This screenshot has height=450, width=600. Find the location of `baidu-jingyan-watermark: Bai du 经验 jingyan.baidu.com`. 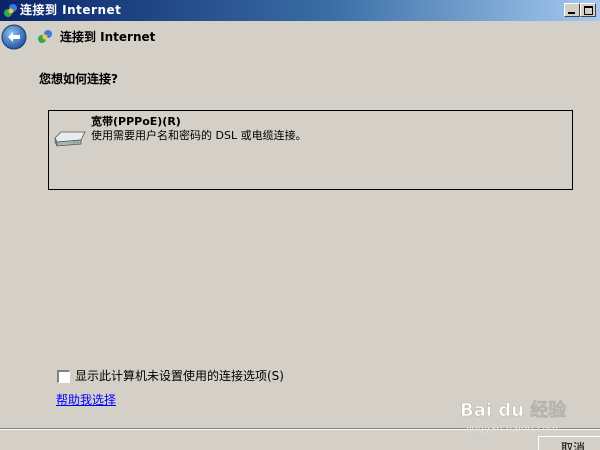

baidu-jingyan-watermark: Bai du 经验 jingyan.baidu.com is located at coordinates (514, 417).